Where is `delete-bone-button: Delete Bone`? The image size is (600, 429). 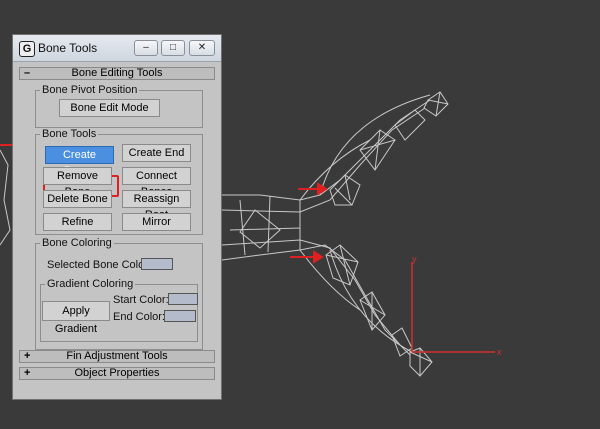
delete-bone-button: Delete Bone is located at coordinates (77, 199).